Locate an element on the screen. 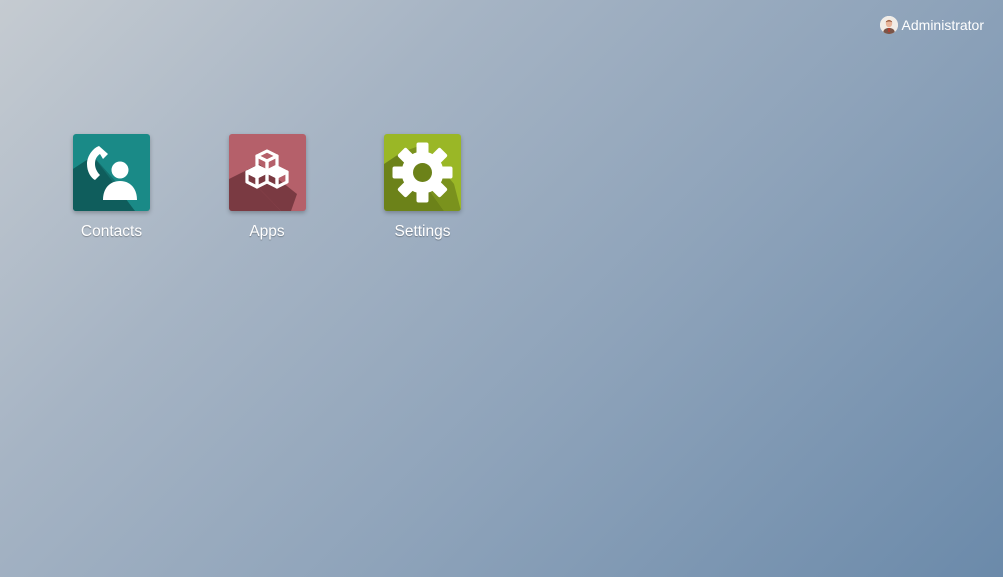 This screenshot has width=1003, height=577. app-tile-apps: Apps is located at coordinates (267, 188).